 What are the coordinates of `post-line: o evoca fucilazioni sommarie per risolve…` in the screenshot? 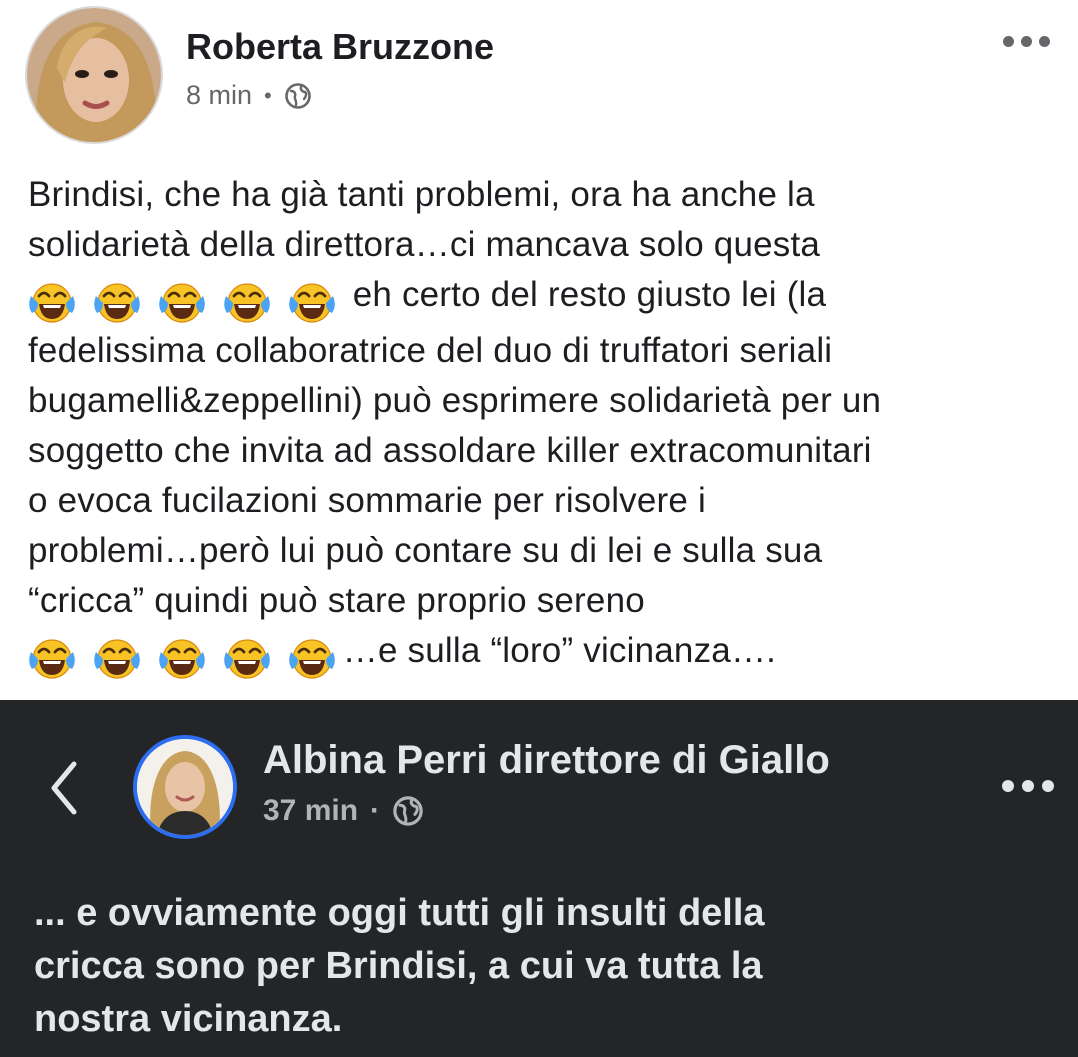 It's located at (367, 500).